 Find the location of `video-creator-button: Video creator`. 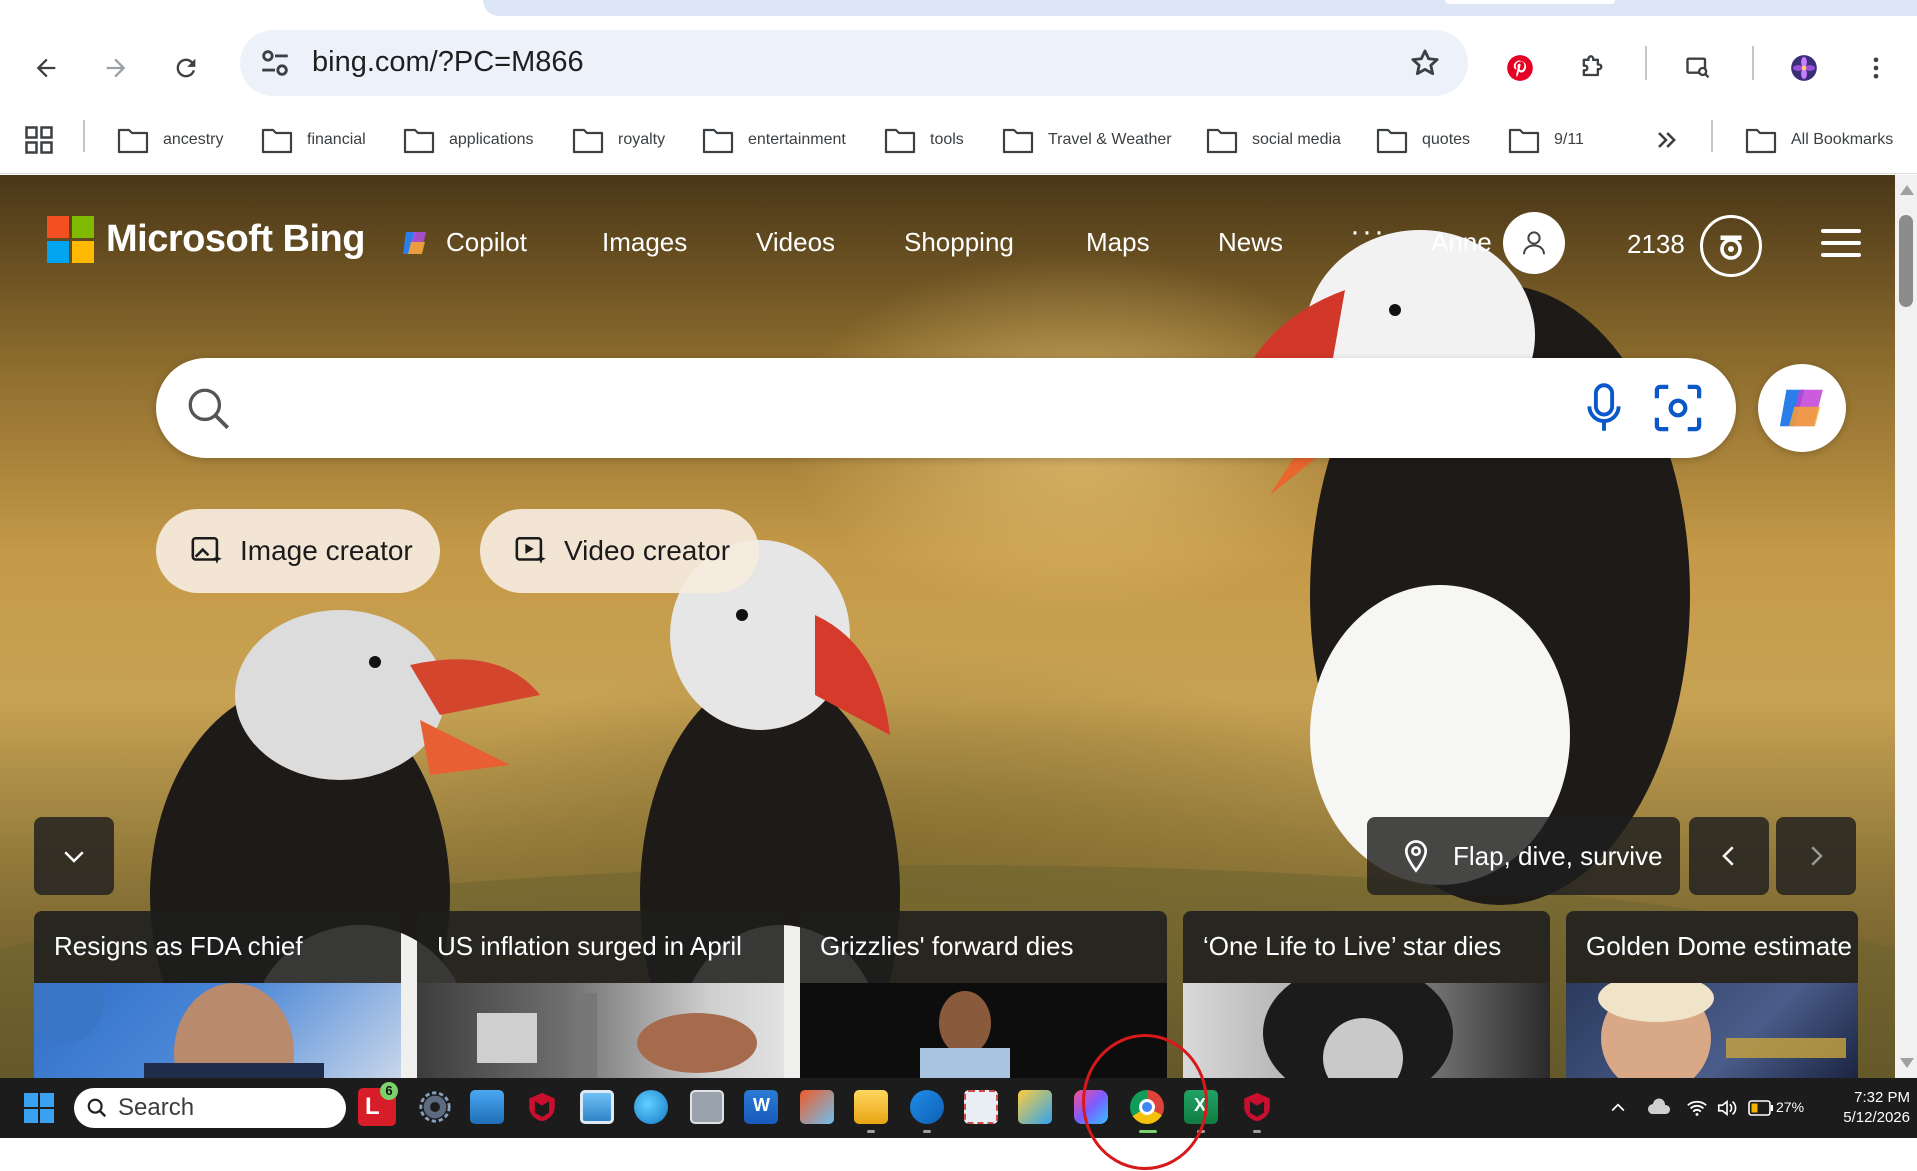

video-creator-button: Video creator is located at coordinates (619, 551).